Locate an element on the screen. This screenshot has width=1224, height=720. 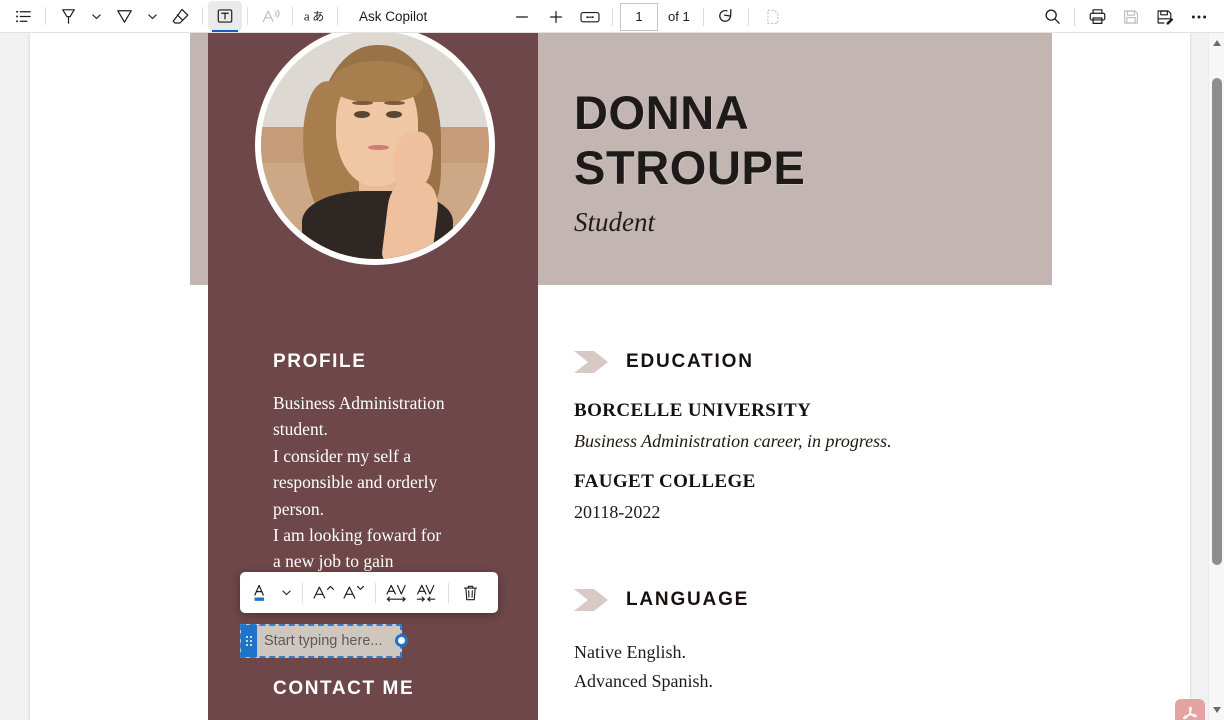
candidate-role: Student is located at coordinates (614, 222).